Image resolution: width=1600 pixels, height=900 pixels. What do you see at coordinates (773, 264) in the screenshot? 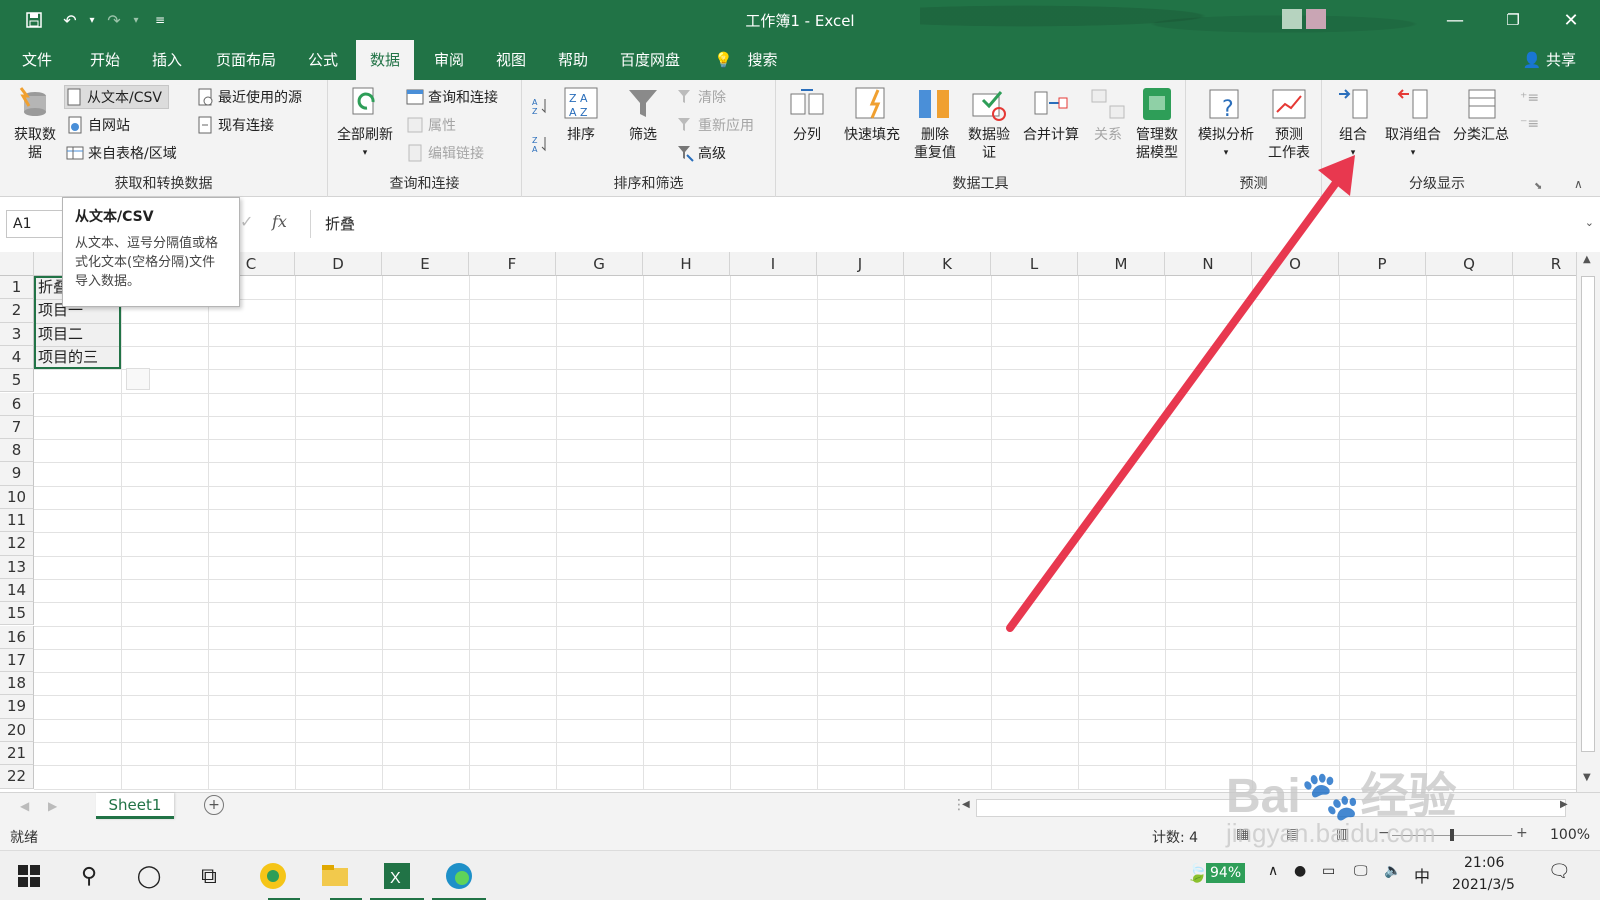
I see `column-header: I` at bounding box center [773, 264].